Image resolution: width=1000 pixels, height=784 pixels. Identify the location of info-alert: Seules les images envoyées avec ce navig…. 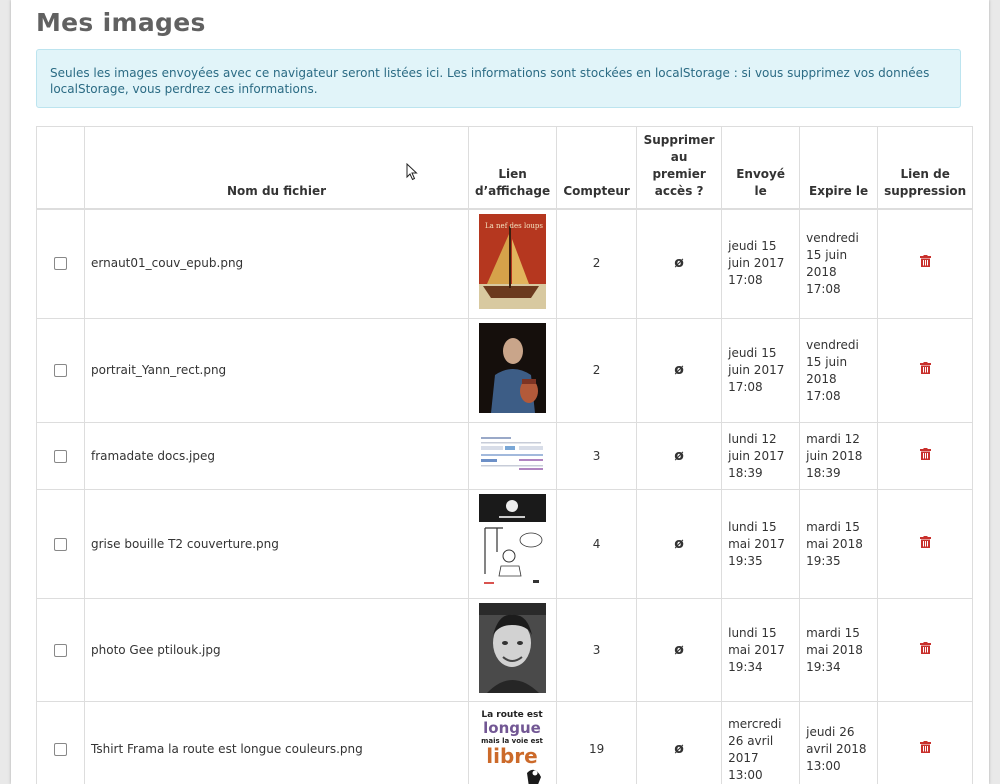
(498, 78).